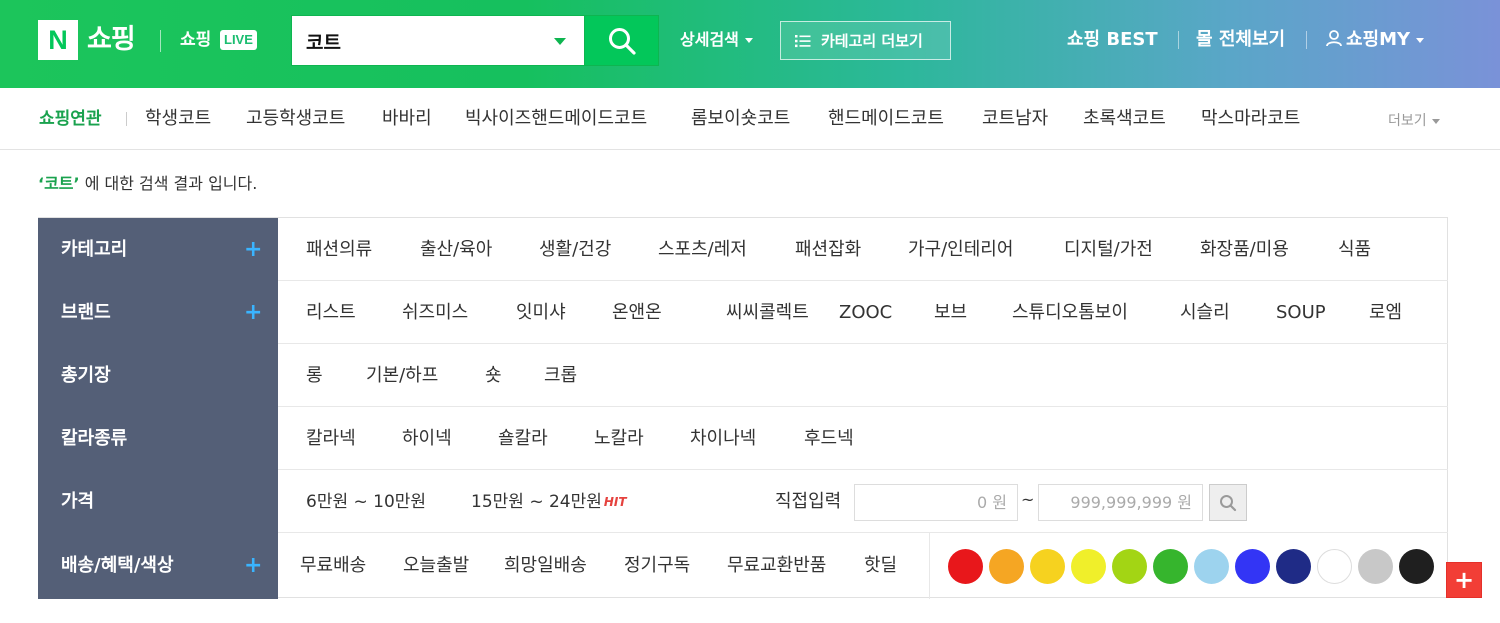 The width and height of the screenshot is (1500, 623). Describe the element at coordinates (1070, 313) in the screenshot. I see `filter-option: 스튜디오톰보이` at that location.